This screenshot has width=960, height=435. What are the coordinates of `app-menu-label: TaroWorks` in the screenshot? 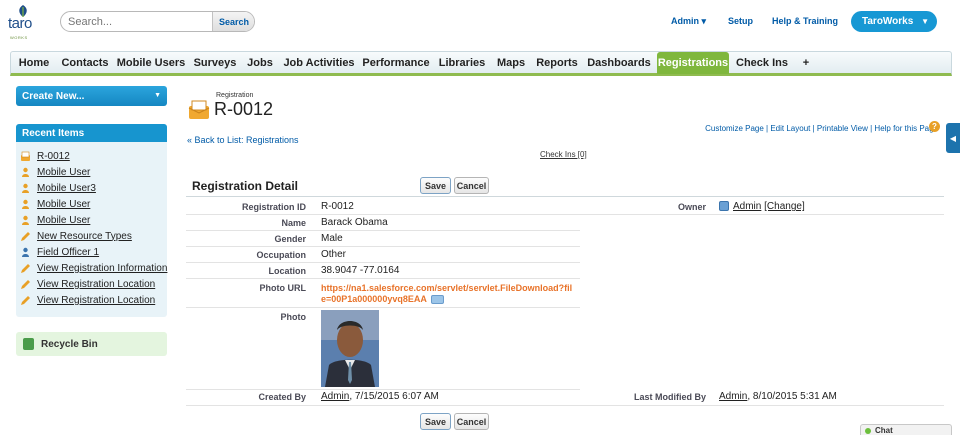 It's located at (888, 21).